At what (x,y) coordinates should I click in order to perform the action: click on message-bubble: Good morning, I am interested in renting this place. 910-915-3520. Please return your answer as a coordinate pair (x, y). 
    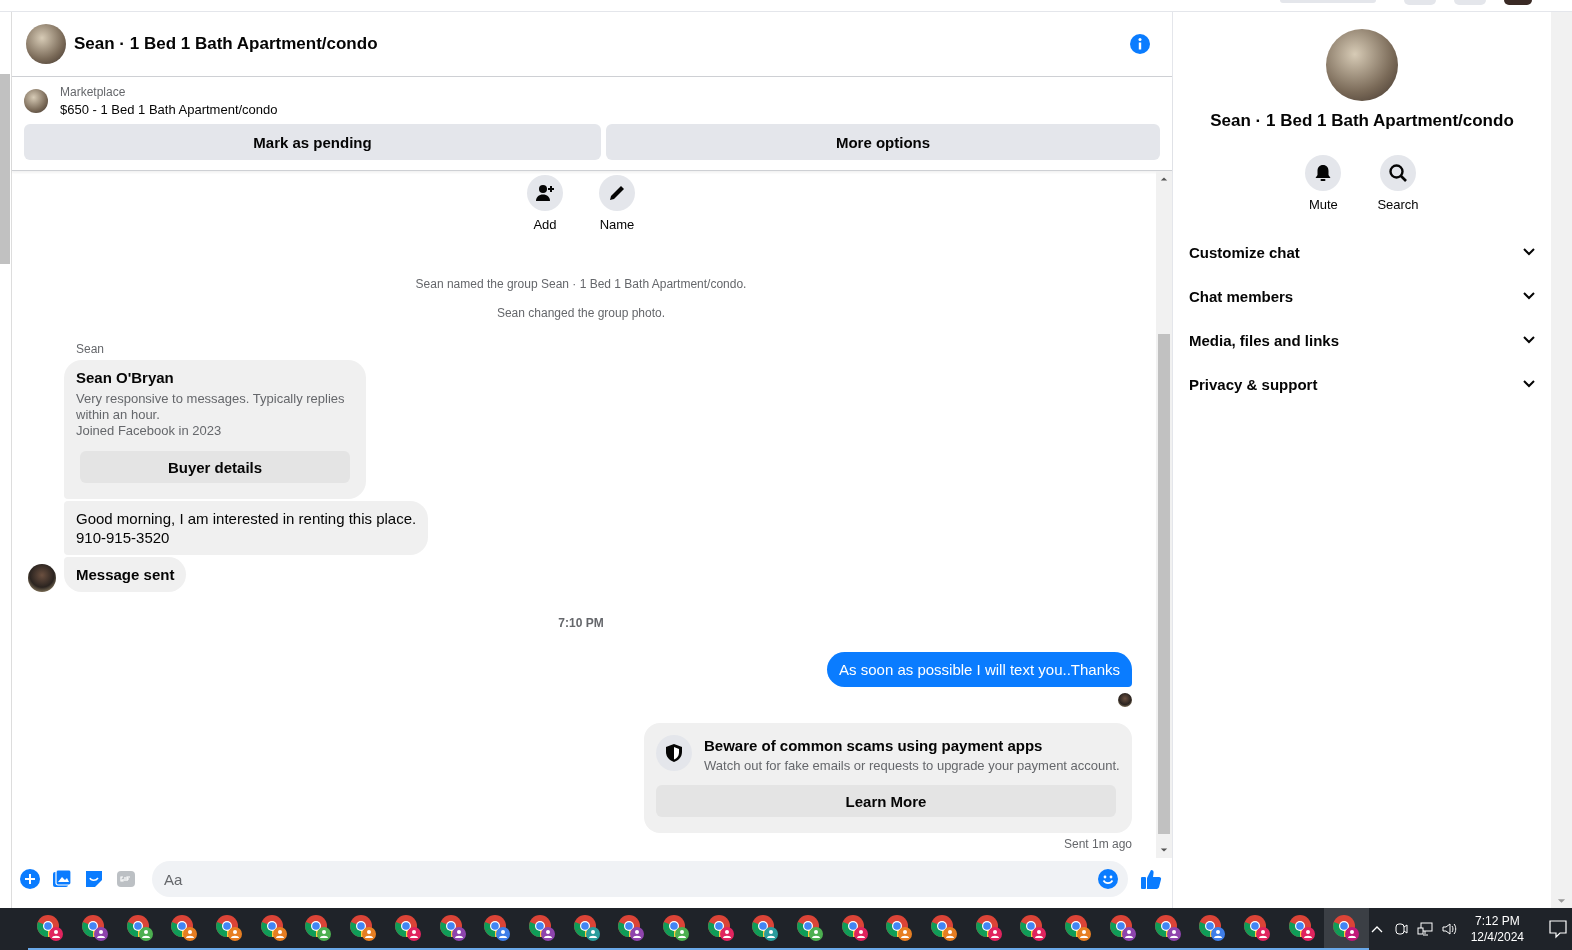
    Looking at the image, I should click on (246, 528).